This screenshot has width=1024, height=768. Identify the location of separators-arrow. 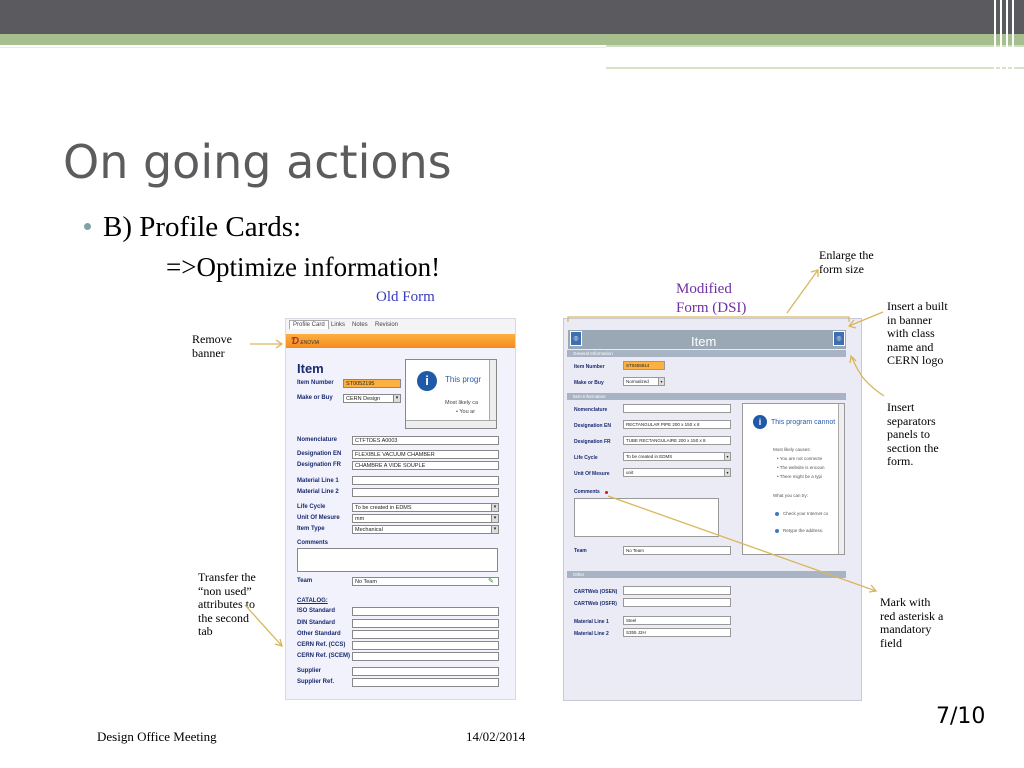
(867, 376).